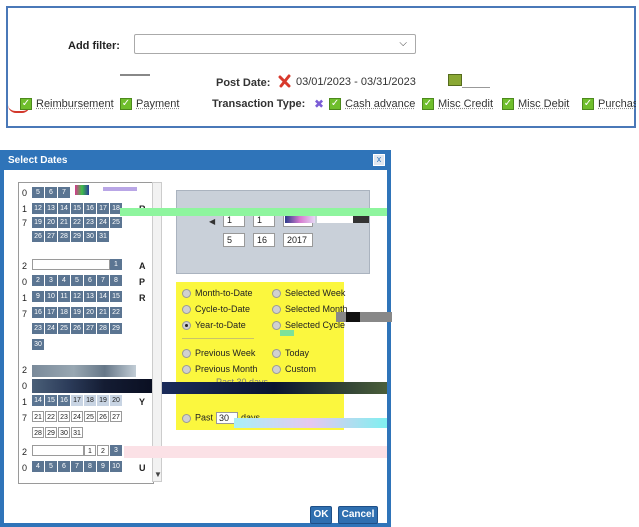 This screenshot has width=639, height=527. Describe the element at coordinates (67, 104) in the screenshot. I see `type-reimbursement: ✓ Reimbursement` at that location.